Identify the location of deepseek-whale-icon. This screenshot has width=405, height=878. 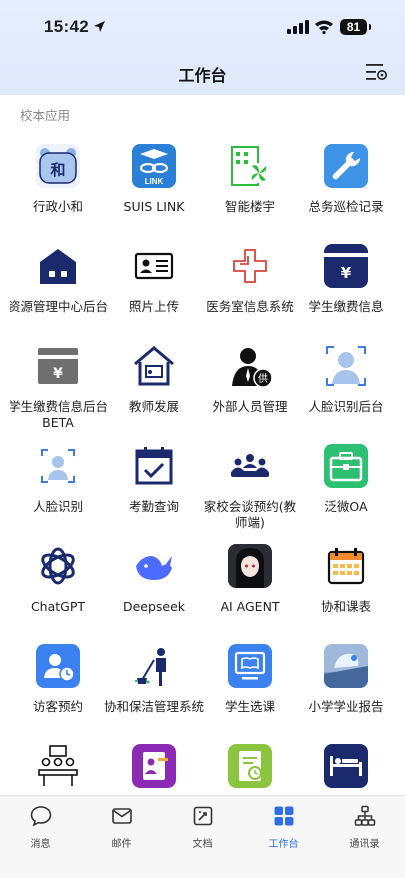
(154, 566).